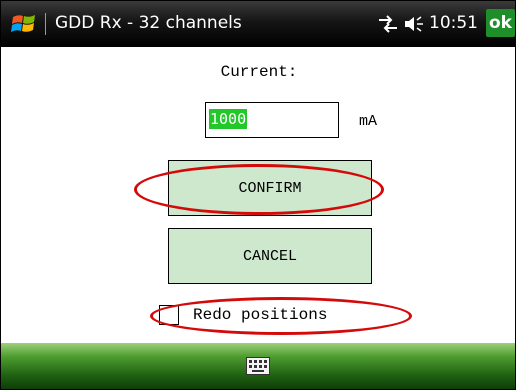 The height and width of the screenshot is (390, 516). I want to click on current-value: 1000, so click(228, 119).